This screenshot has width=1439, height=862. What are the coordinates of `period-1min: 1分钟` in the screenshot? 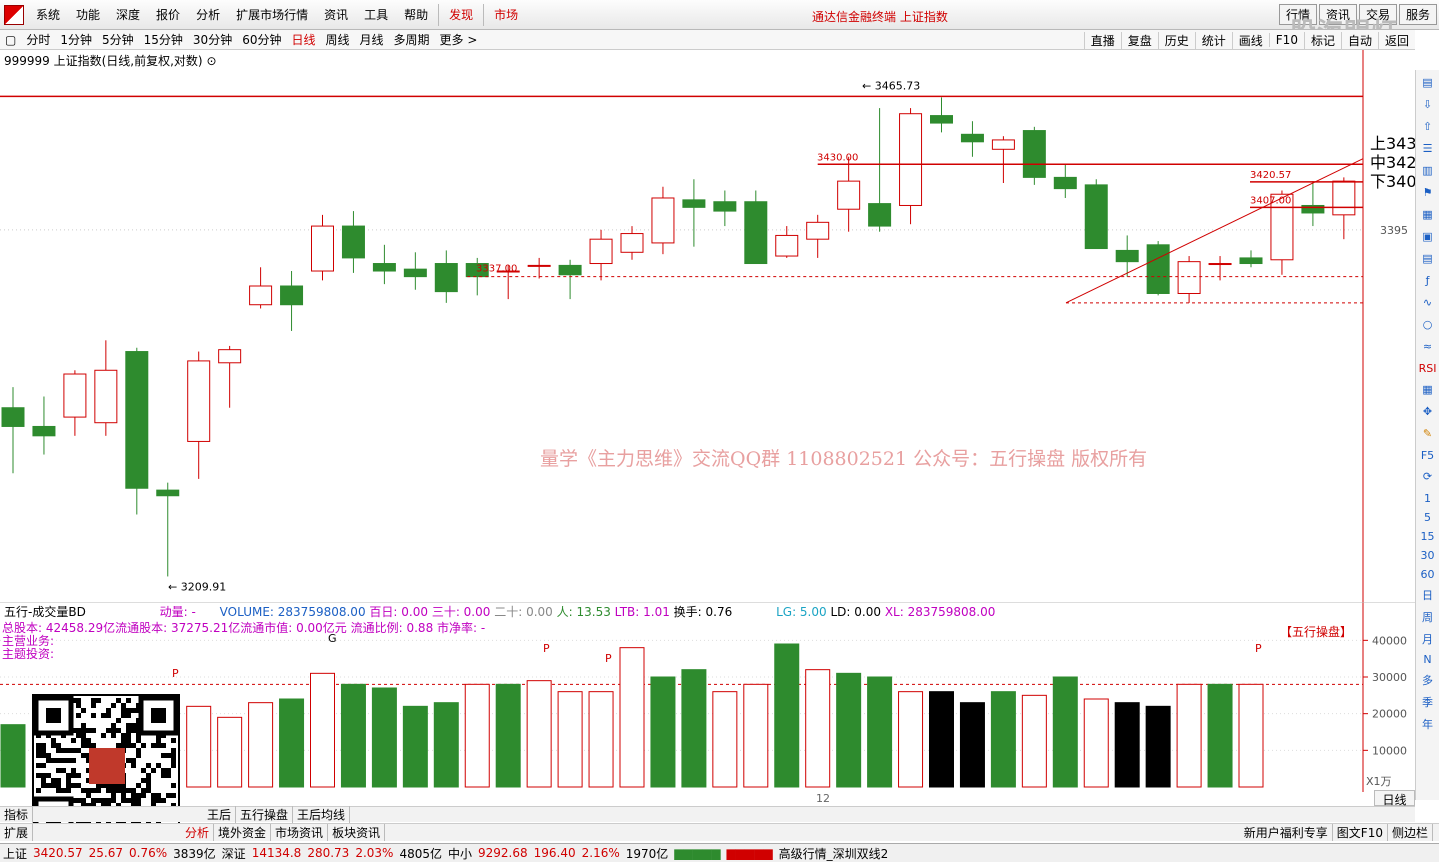 It's located at (76, 39).